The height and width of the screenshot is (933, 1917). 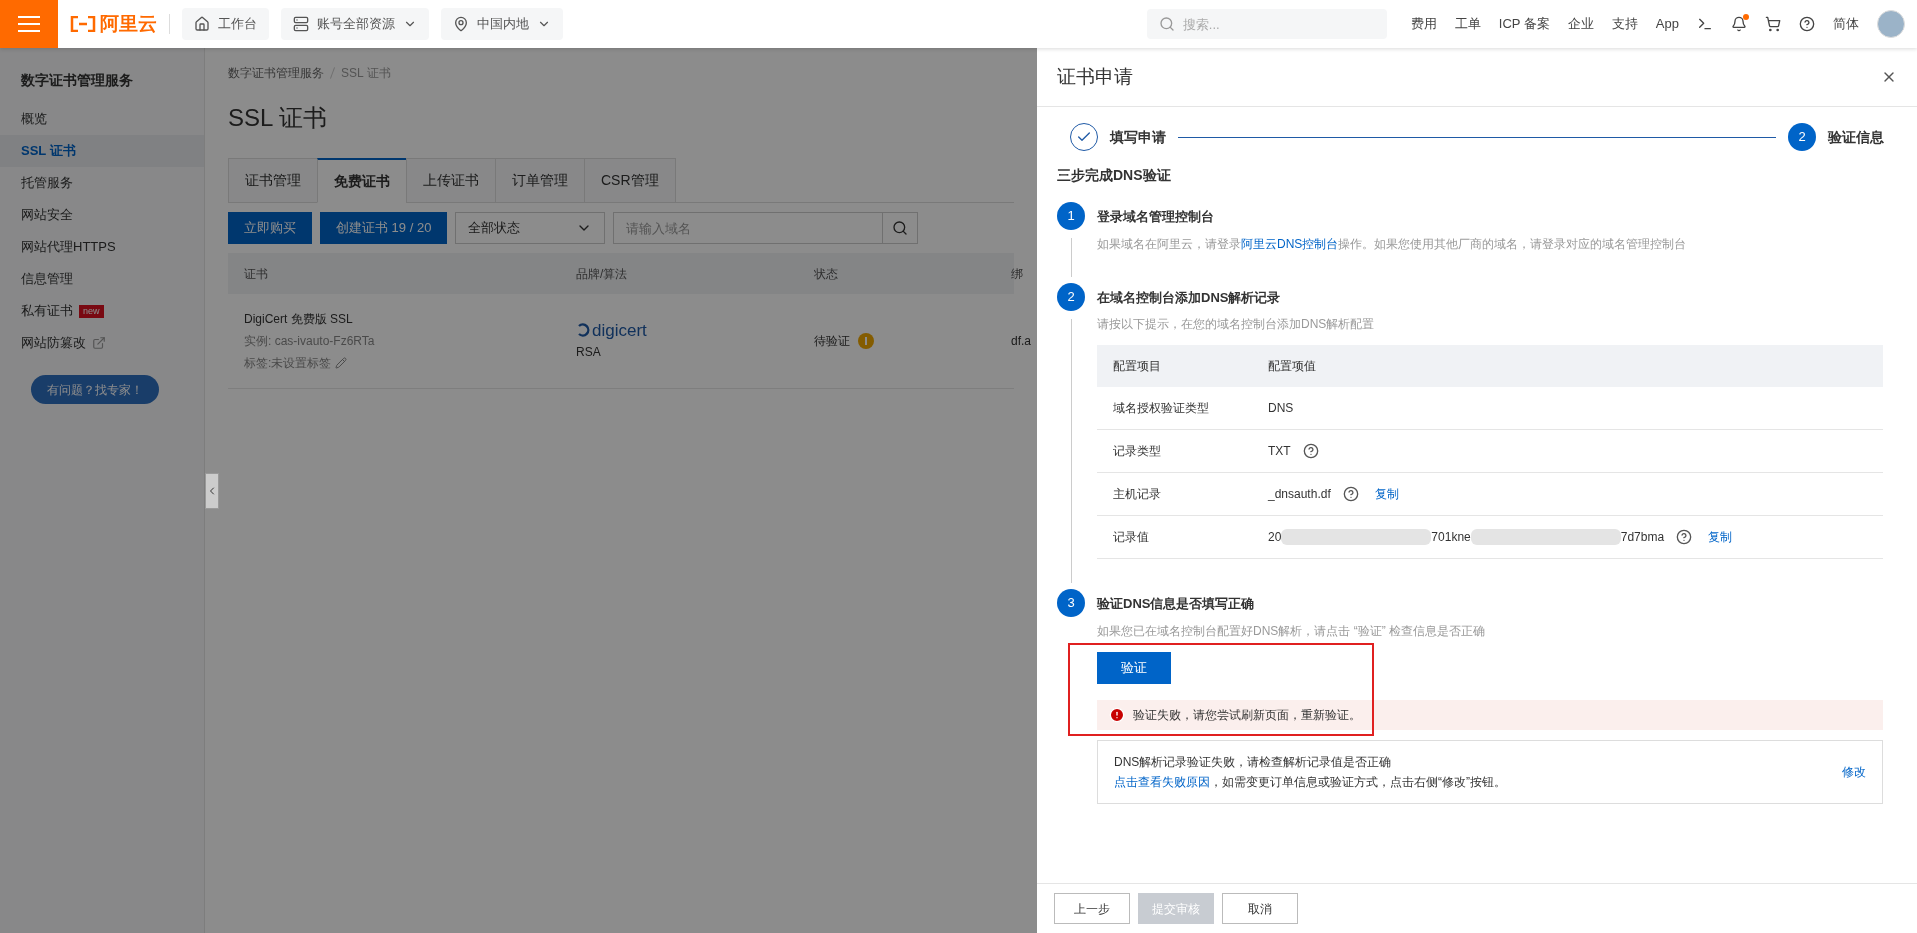 I want to click on tab: 订单管理, so click(x=540, y=180).